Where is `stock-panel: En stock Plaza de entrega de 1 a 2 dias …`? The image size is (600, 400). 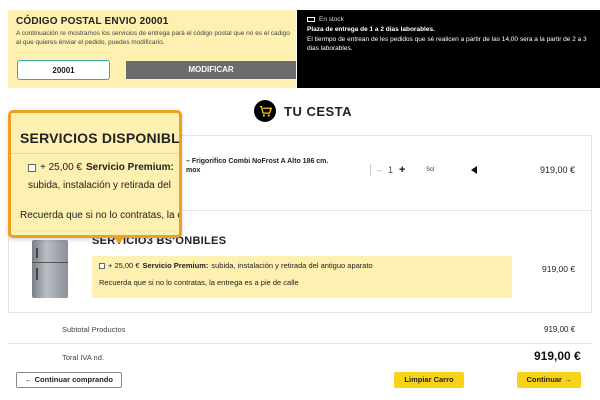
stock-panel: En stock Plaza de entrega de 1 a 2 dias … is located at coordinates (448, 49).